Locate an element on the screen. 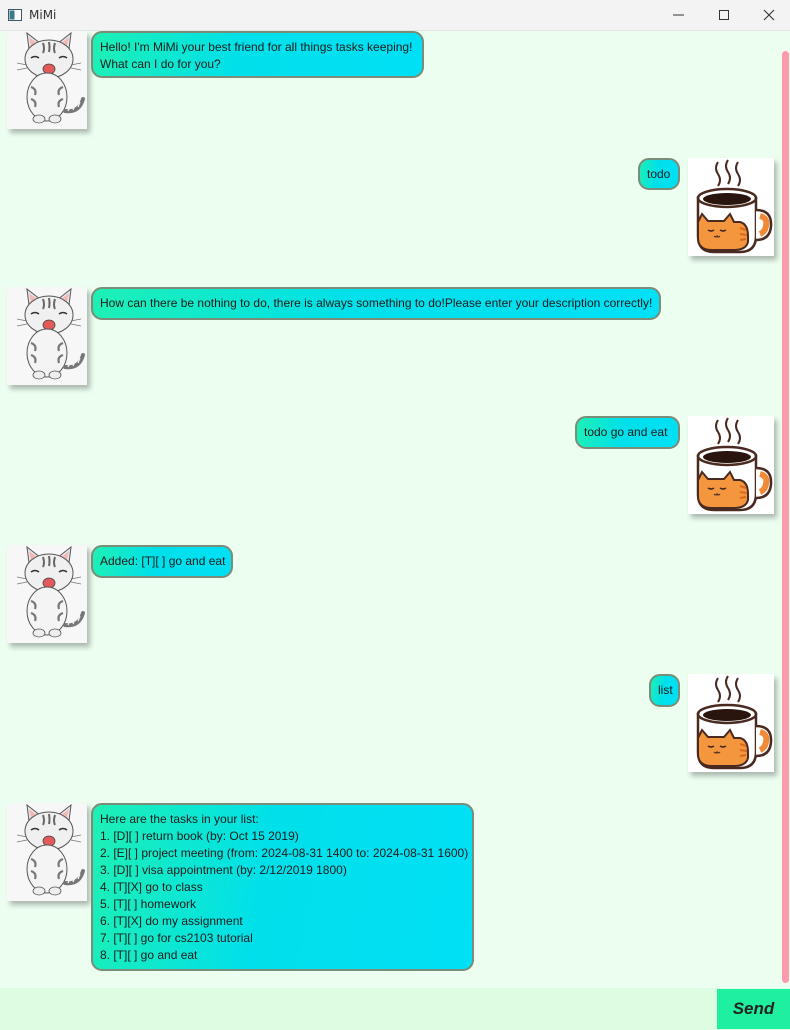 This screenshot has width=790, height=1030. app-window-icon is located at coordinates (15, 15).